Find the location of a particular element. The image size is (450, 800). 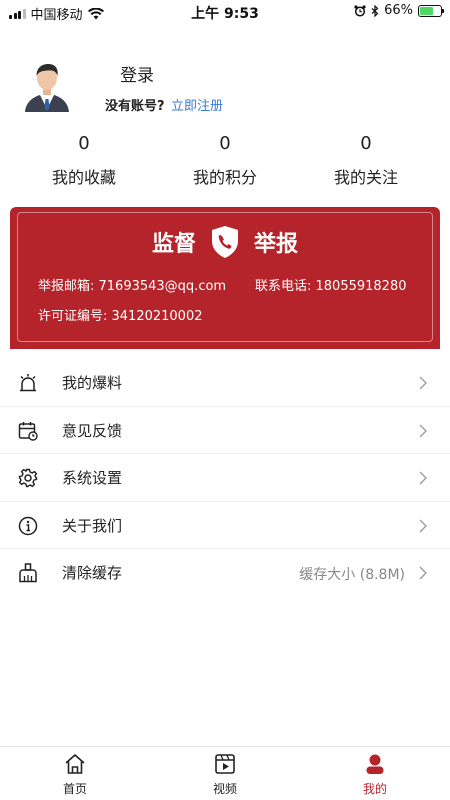

register-link: 立即注册 is located at coordinates (197, 104).